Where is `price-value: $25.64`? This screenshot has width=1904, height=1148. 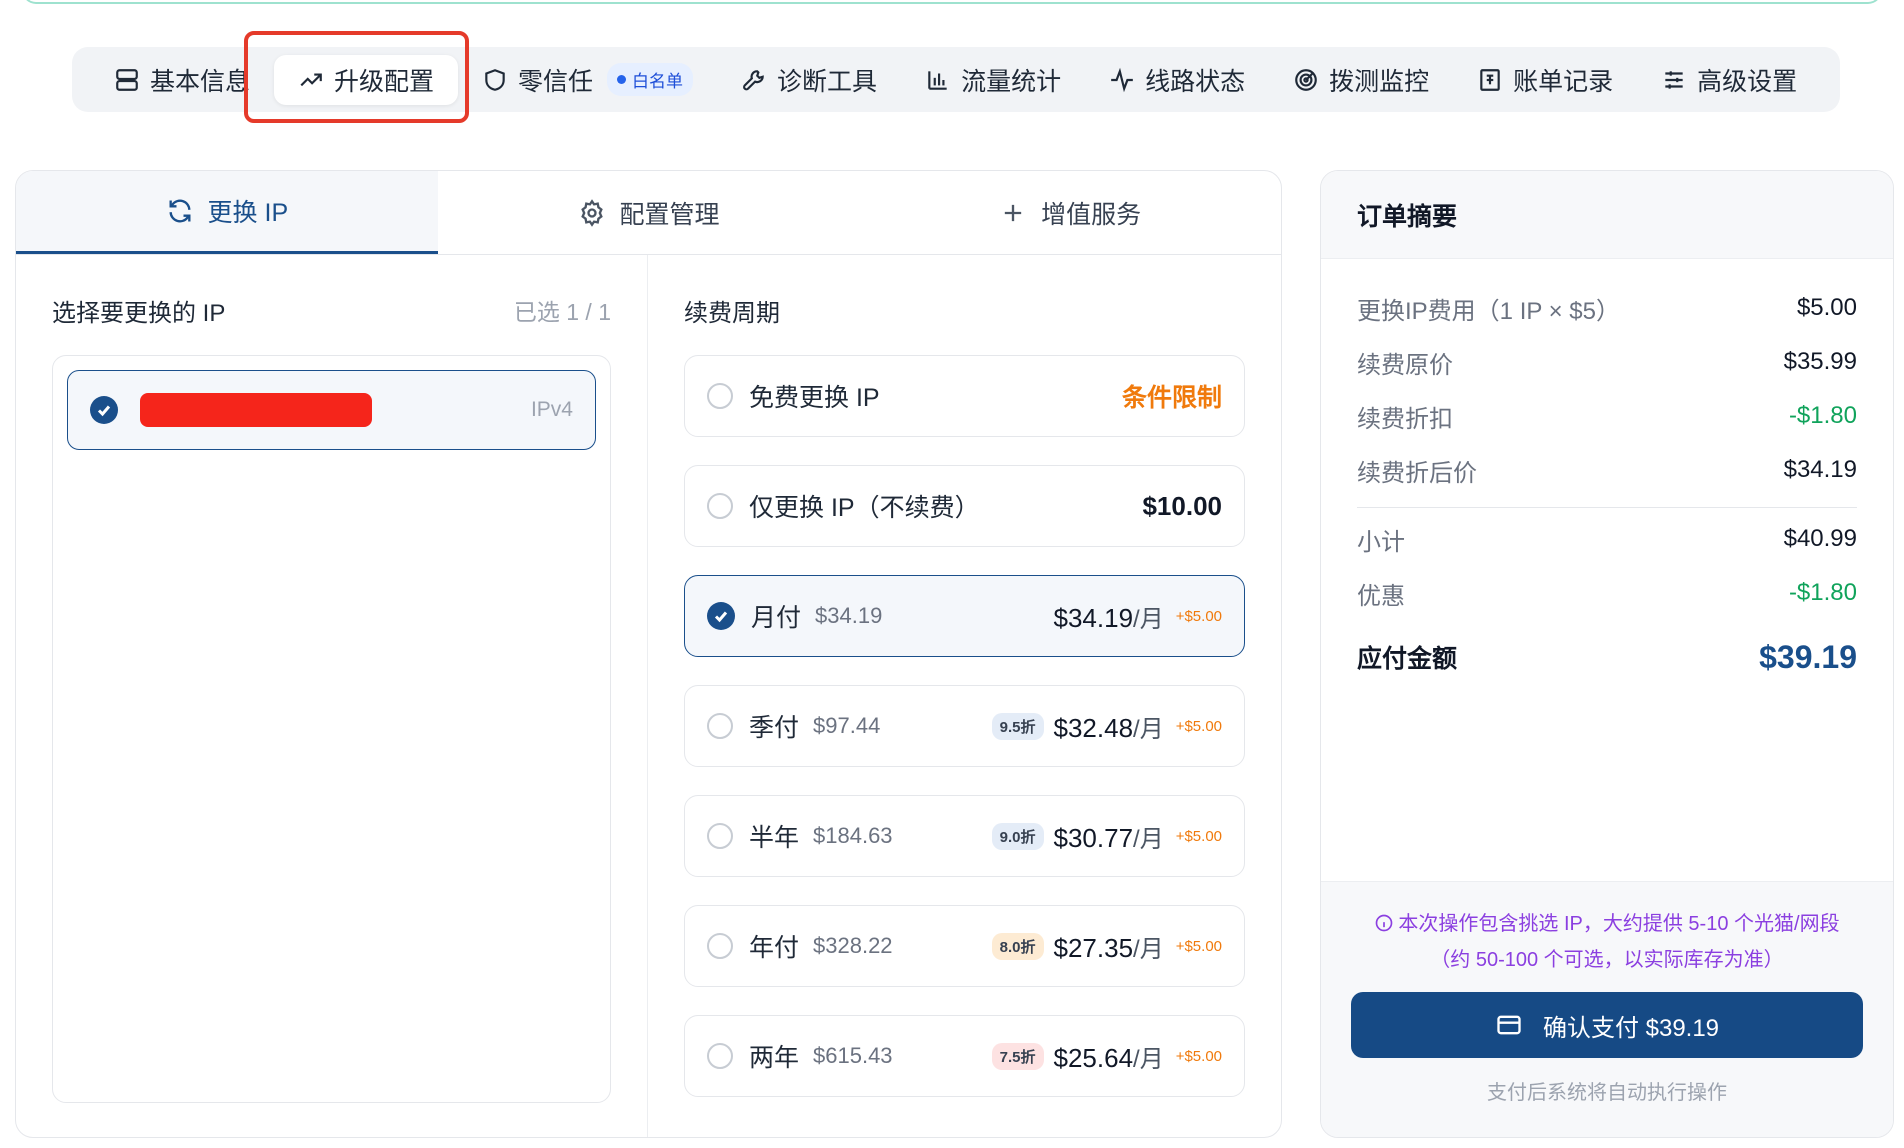 price-value: $25.64 is located at coordinates (1093, 1057).